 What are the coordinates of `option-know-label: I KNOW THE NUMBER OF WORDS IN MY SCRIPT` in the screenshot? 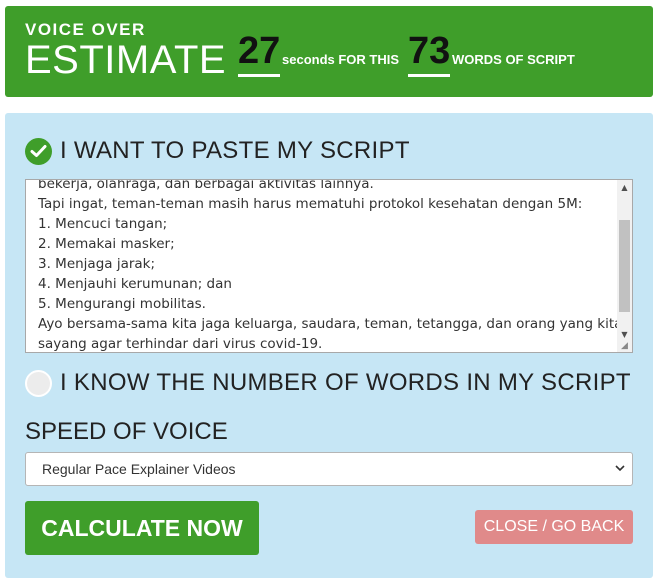 It's located at (345, 382).